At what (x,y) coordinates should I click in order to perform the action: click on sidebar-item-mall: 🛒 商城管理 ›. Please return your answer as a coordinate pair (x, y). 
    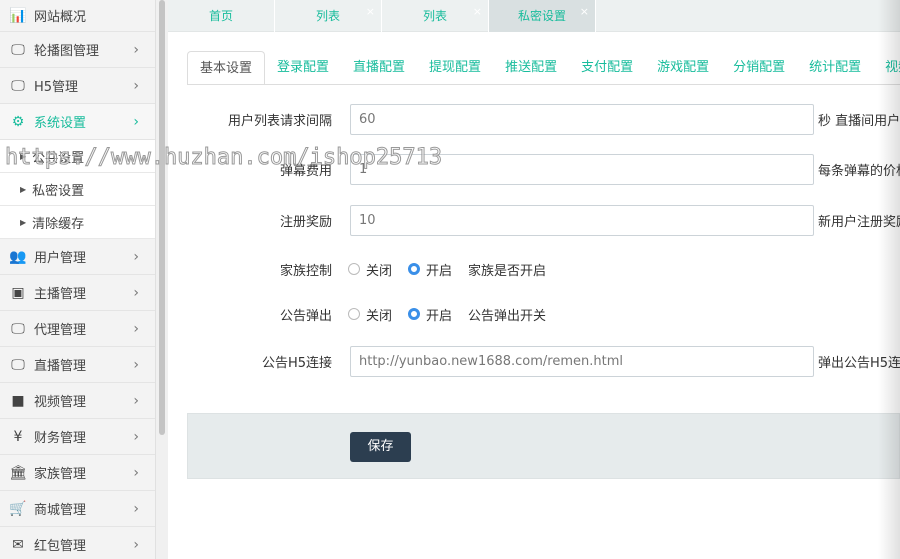
    Looking at the image, I should click on (77, 509).